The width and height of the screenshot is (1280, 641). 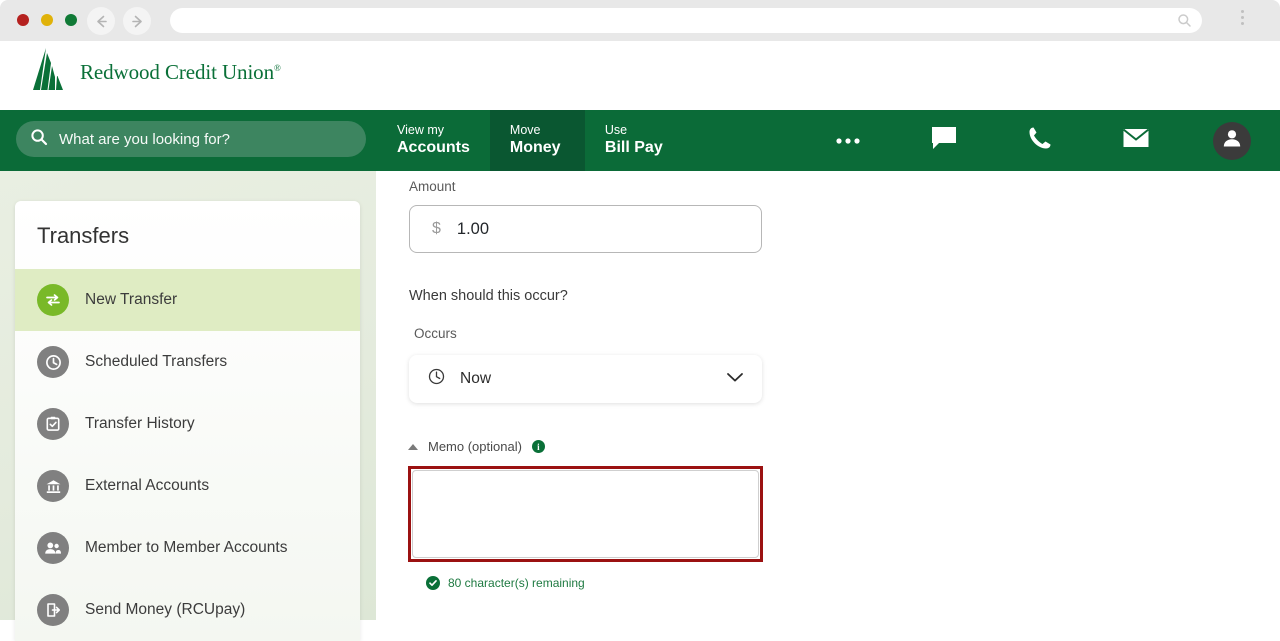 I want to click on page-title: Transfers, so click(x=83, y=235).